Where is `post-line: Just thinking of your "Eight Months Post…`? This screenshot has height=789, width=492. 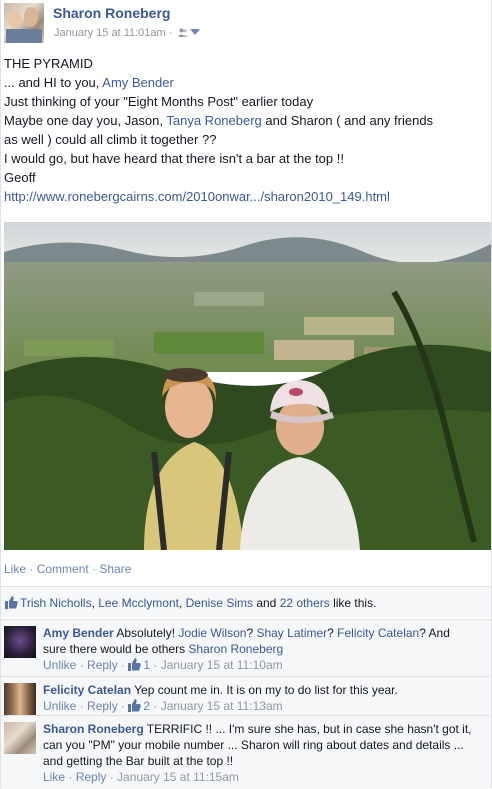 post-line: Just thinking of your "Eight Months Post… is located at coordinates (159, 101).